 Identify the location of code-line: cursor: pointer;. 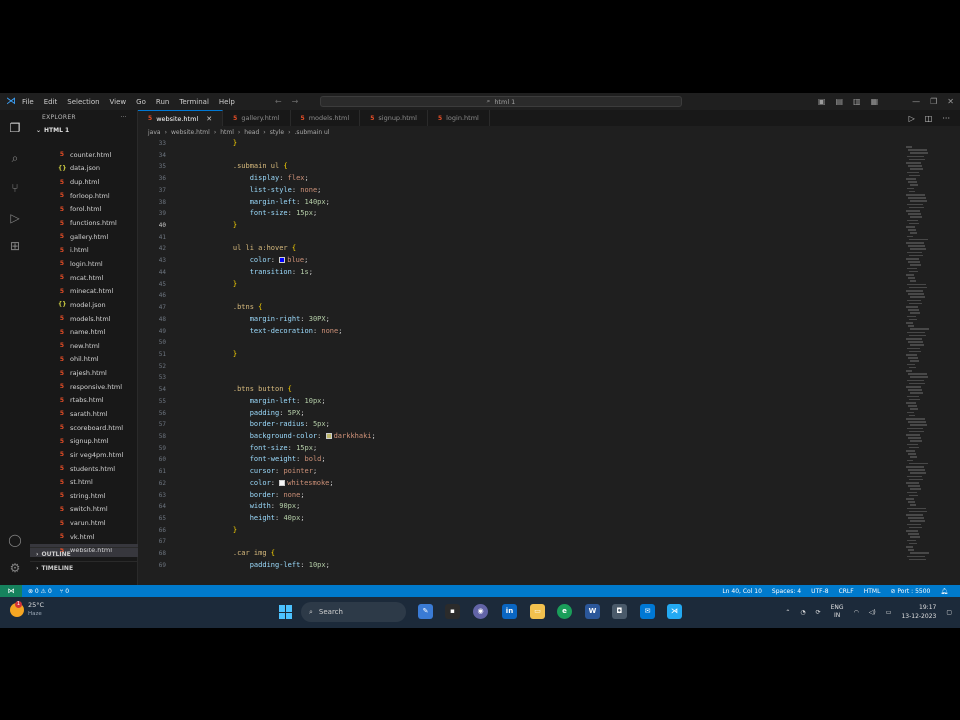
(296, 472).